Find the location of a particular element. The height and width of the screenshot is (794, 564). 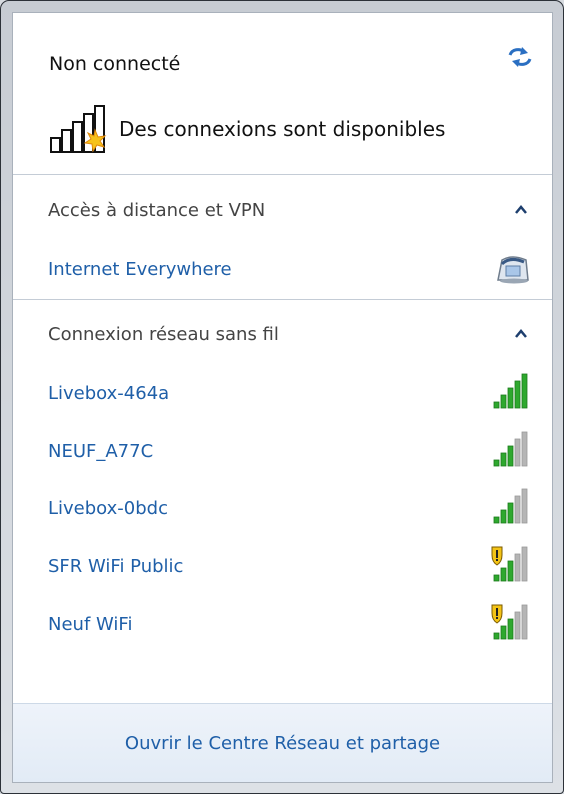

refresh-arrows-icon is located at coordinates (520, 57).